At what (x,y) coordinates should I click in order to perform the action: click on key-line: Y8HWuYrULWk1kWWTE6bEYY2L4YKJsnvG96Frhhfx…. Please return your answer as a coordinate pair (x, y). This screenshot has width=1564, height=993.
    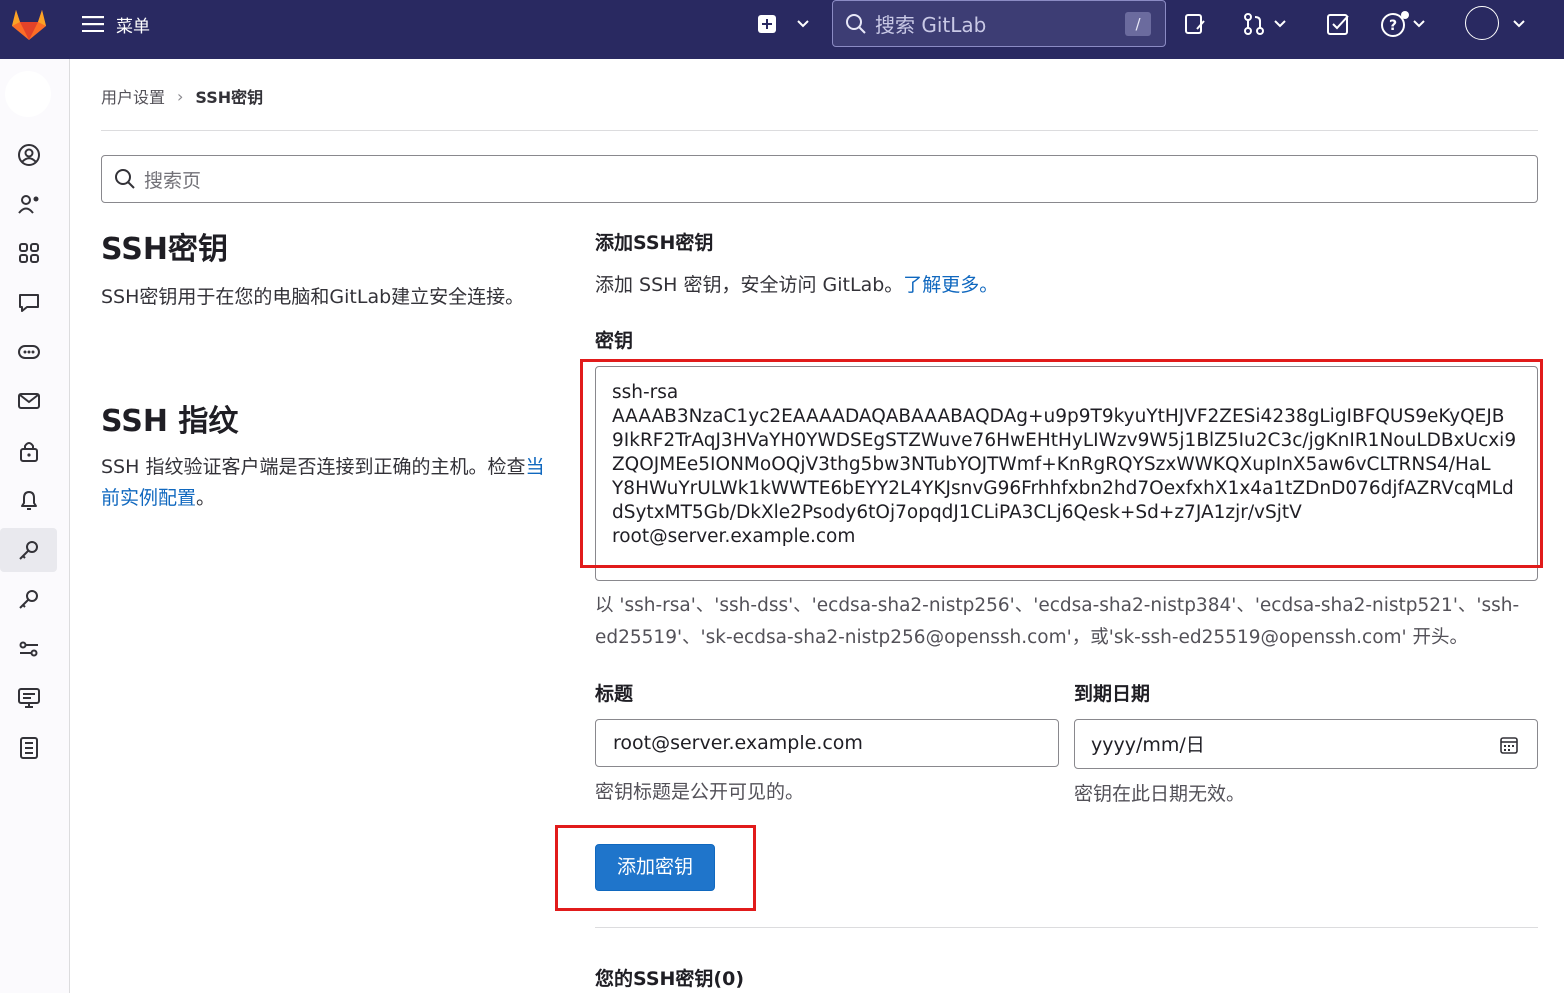
    Looking at the image, I should click on (1063, 488).